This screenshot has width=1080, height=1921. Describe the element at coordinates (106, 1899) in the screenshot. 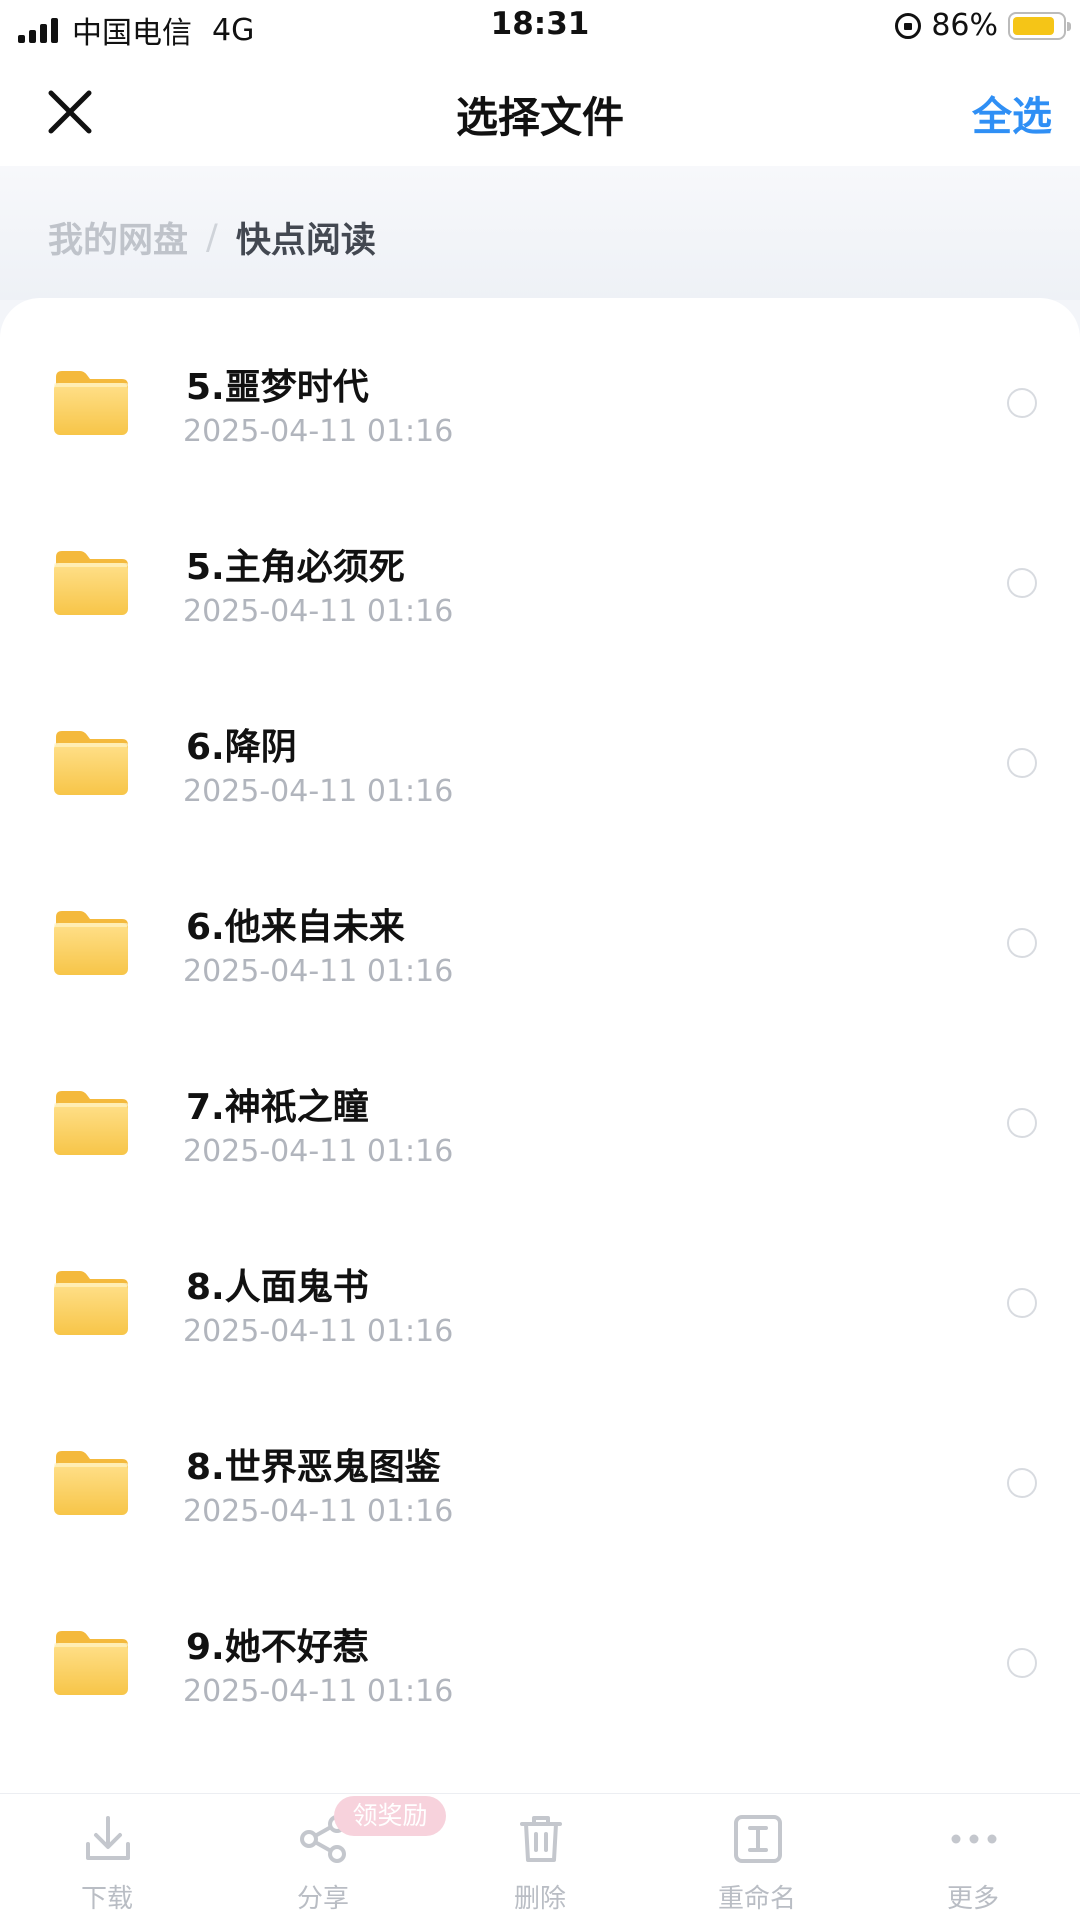

I see `download-label: 下载` at that location.